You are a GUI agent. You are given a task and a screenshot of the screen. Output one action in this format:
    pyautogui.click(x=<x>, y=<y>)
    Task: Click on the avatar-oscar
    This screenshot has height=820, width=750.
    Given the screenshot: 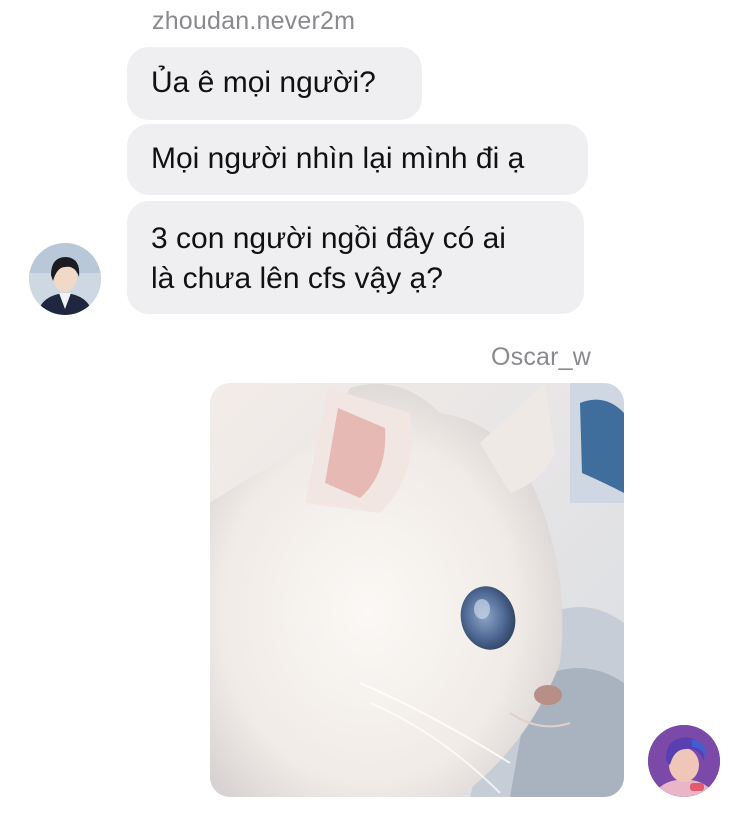 What is the action you would take?
    pyautogui.click(x=684, y=761)
    